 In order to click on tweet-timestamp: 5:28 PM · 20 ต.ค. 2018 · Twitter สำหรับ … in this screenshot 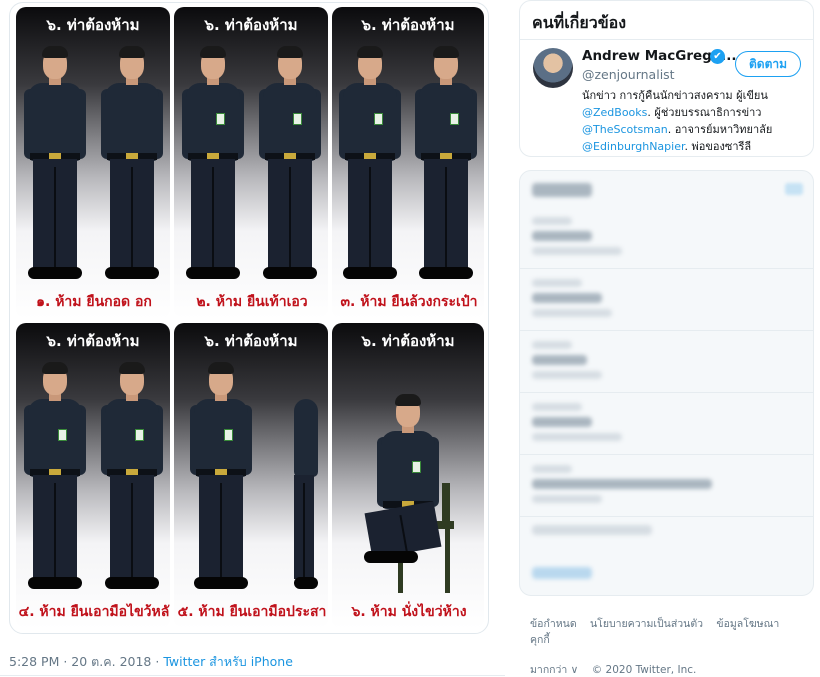, I will do `click(151, 662)`.